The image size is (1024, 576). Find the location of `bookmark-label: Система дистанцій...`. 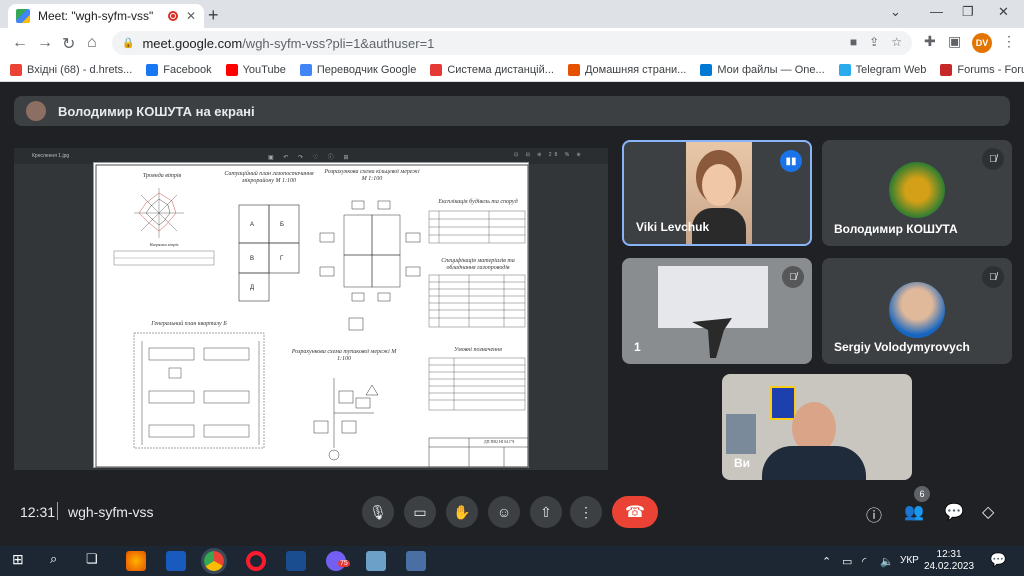

bookmark-label: Система дистанцій... is located at coordinates (500, 69).